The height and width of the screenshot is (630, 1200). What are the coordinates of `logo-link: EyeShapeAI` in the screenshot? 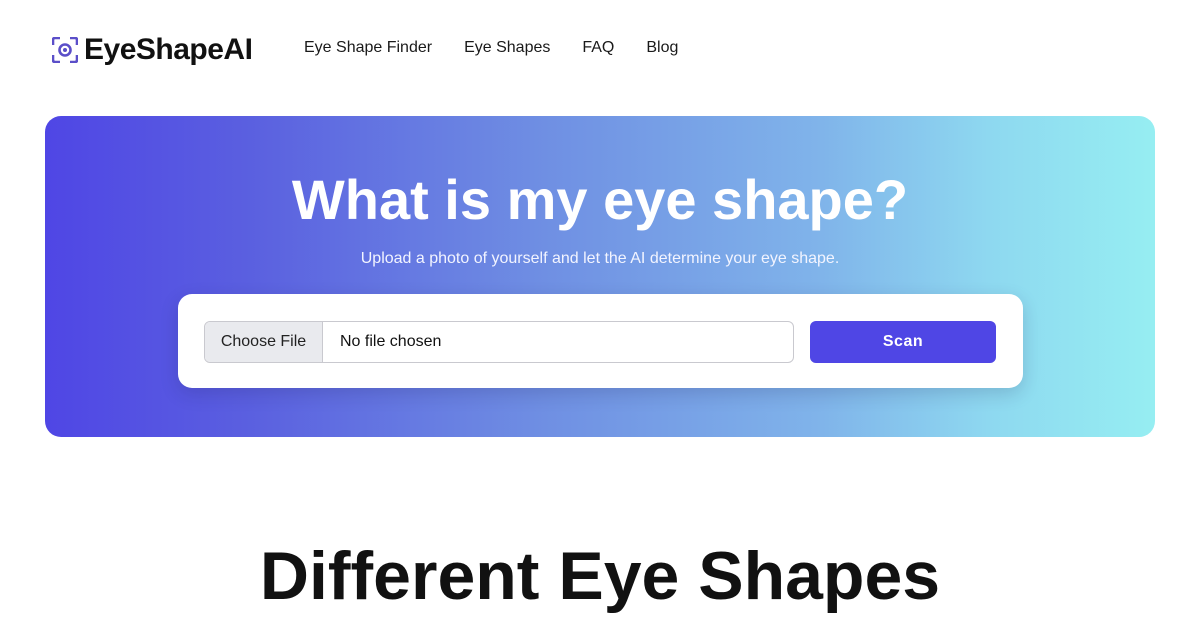 It's located at (152, 50).